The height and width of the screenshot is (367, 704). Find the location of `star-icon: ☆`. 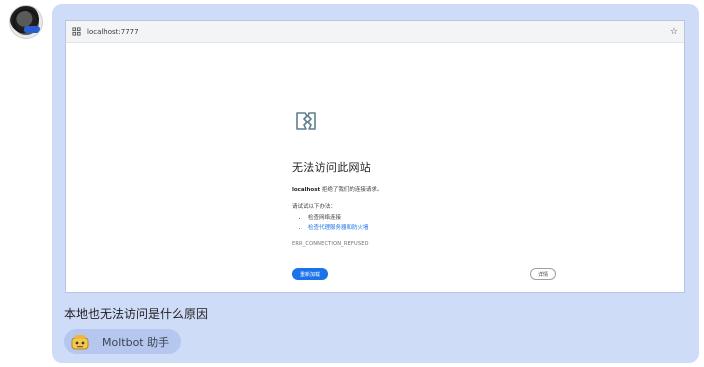

star-icon: ☆ is located at coordinates (674, 32).